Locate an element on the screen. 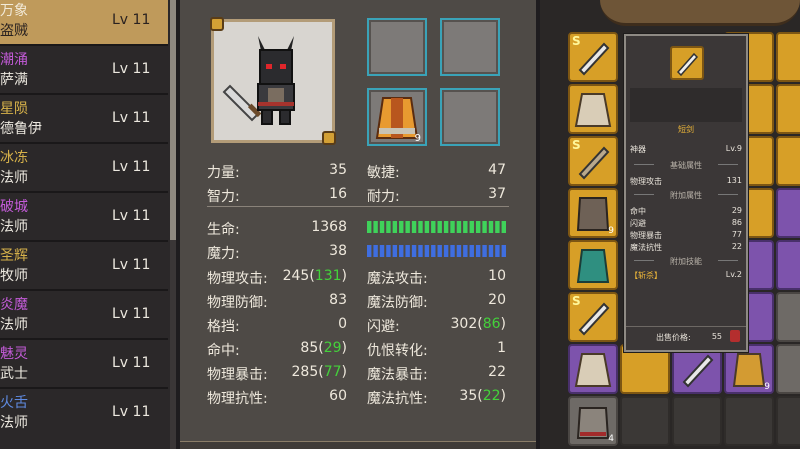  base-value: 85 is located at coordinates (309, 348).